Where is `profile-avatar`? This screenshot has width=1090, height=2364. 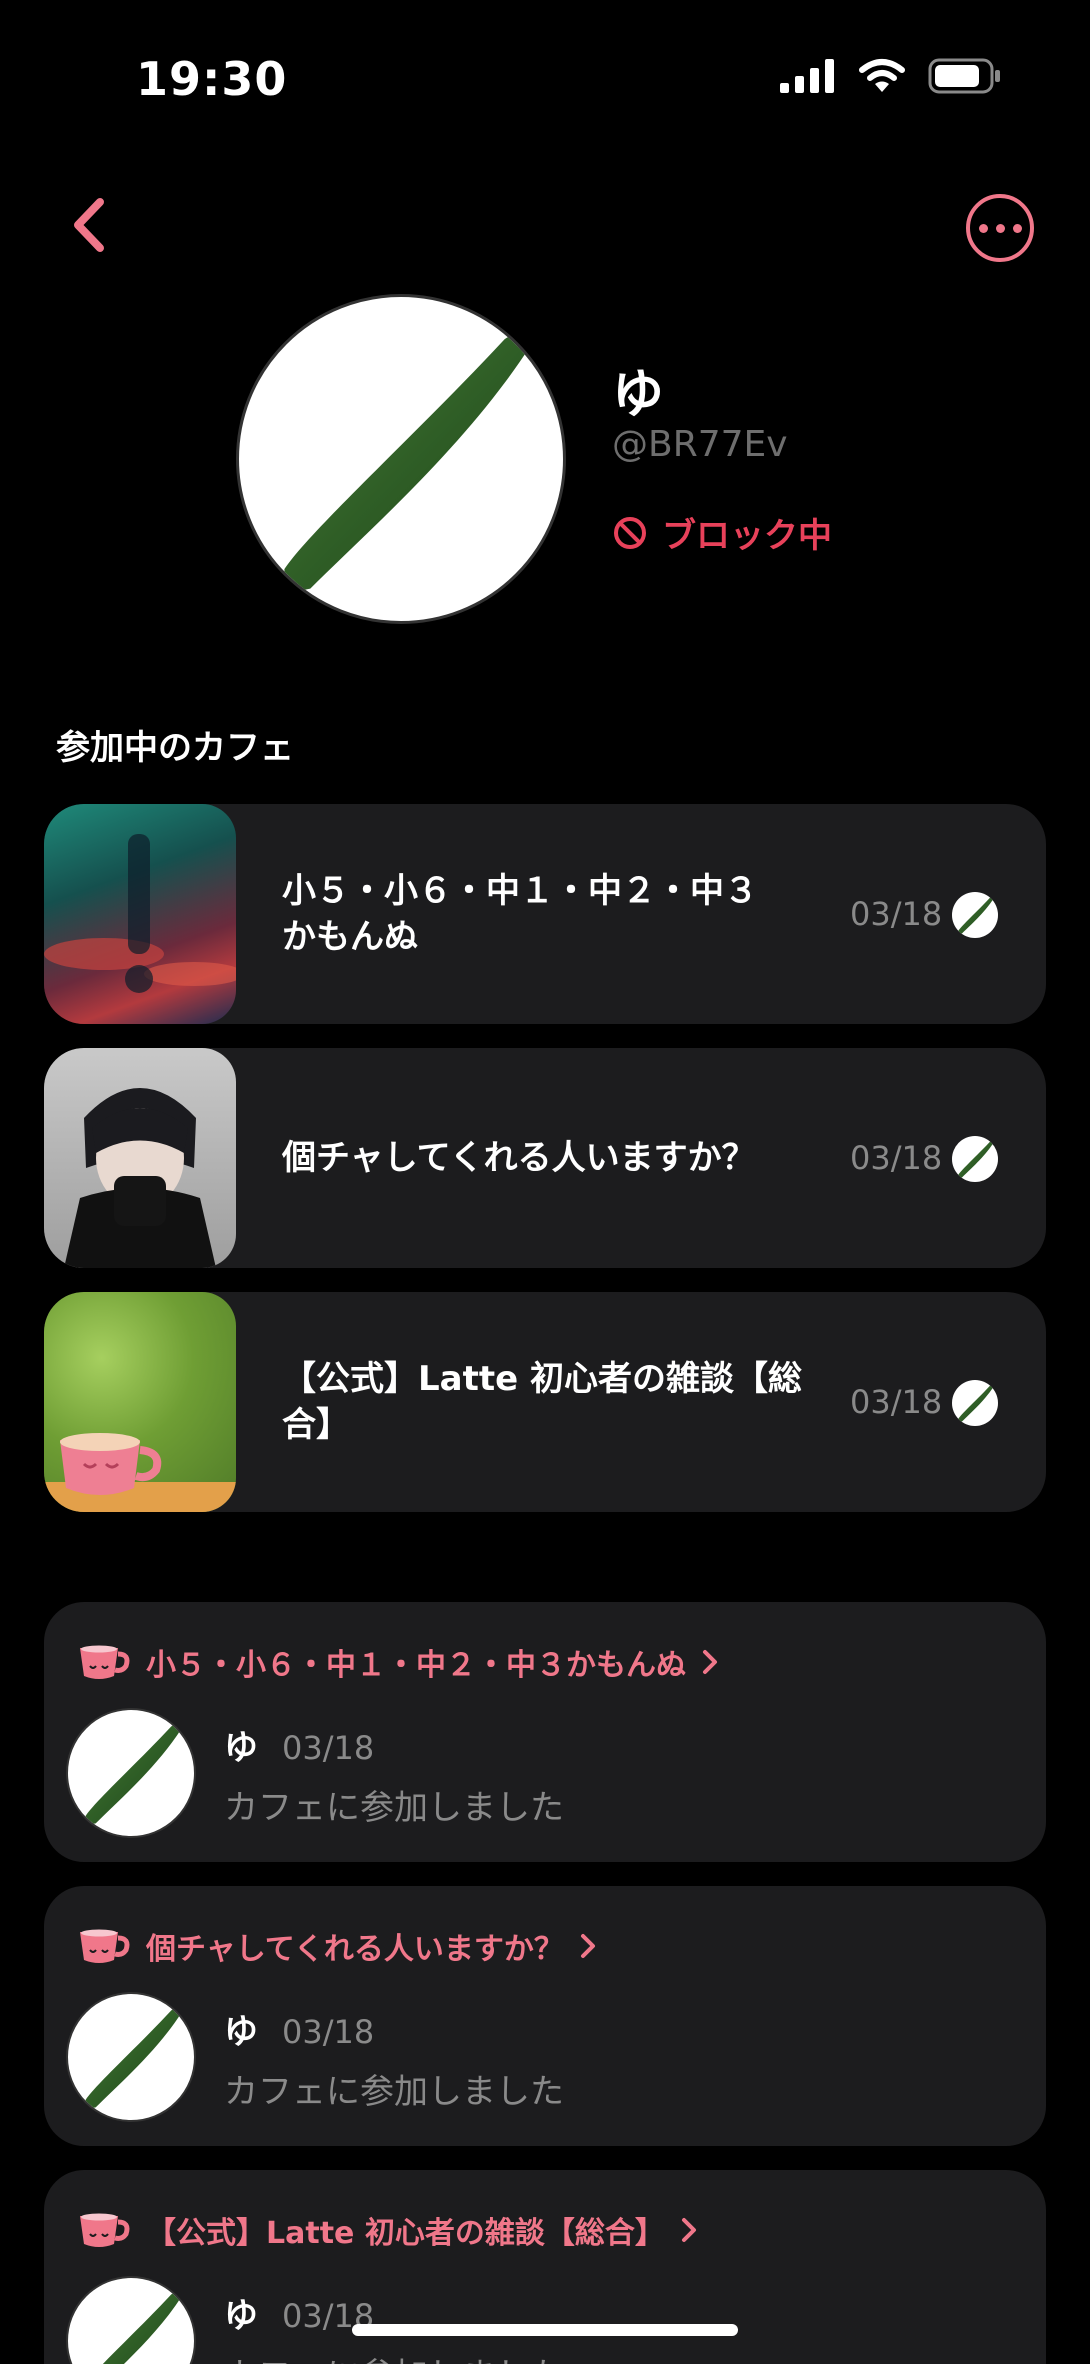
profile-avatar is located at coordinates (401, 459).